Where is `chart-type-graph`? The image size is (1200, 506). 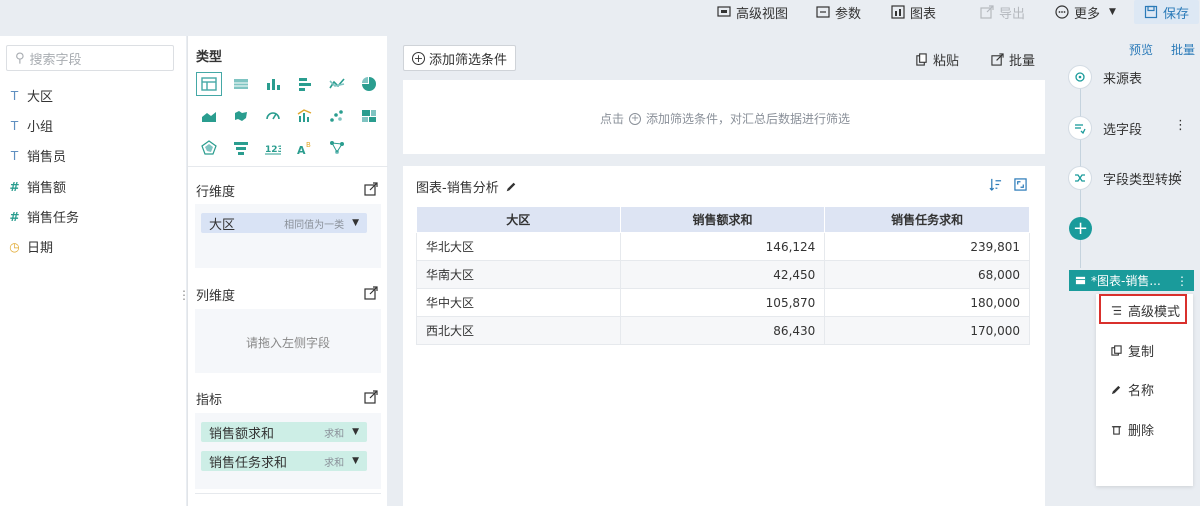
chart-type-graph is located at coordinates (337, 148).